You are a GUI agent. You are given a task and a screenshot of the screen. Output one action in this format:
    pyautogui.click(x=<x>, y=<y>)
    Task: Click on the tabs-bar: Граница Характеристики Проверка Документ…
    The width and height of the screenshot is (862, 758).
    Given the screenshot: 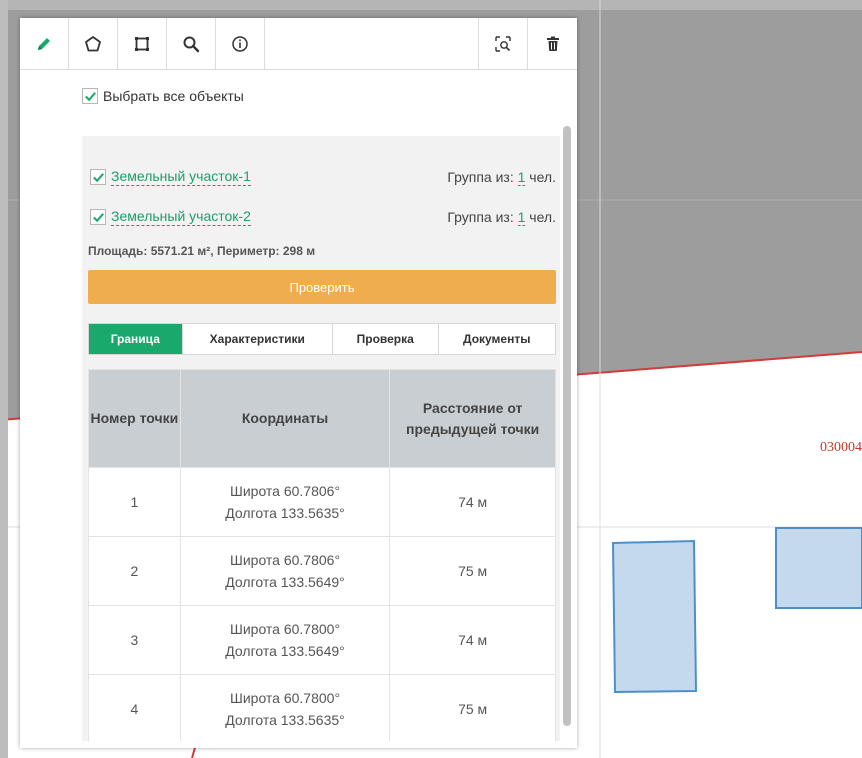 What is the action you would take?
    pyautogui.click(x=322, y=339)
    